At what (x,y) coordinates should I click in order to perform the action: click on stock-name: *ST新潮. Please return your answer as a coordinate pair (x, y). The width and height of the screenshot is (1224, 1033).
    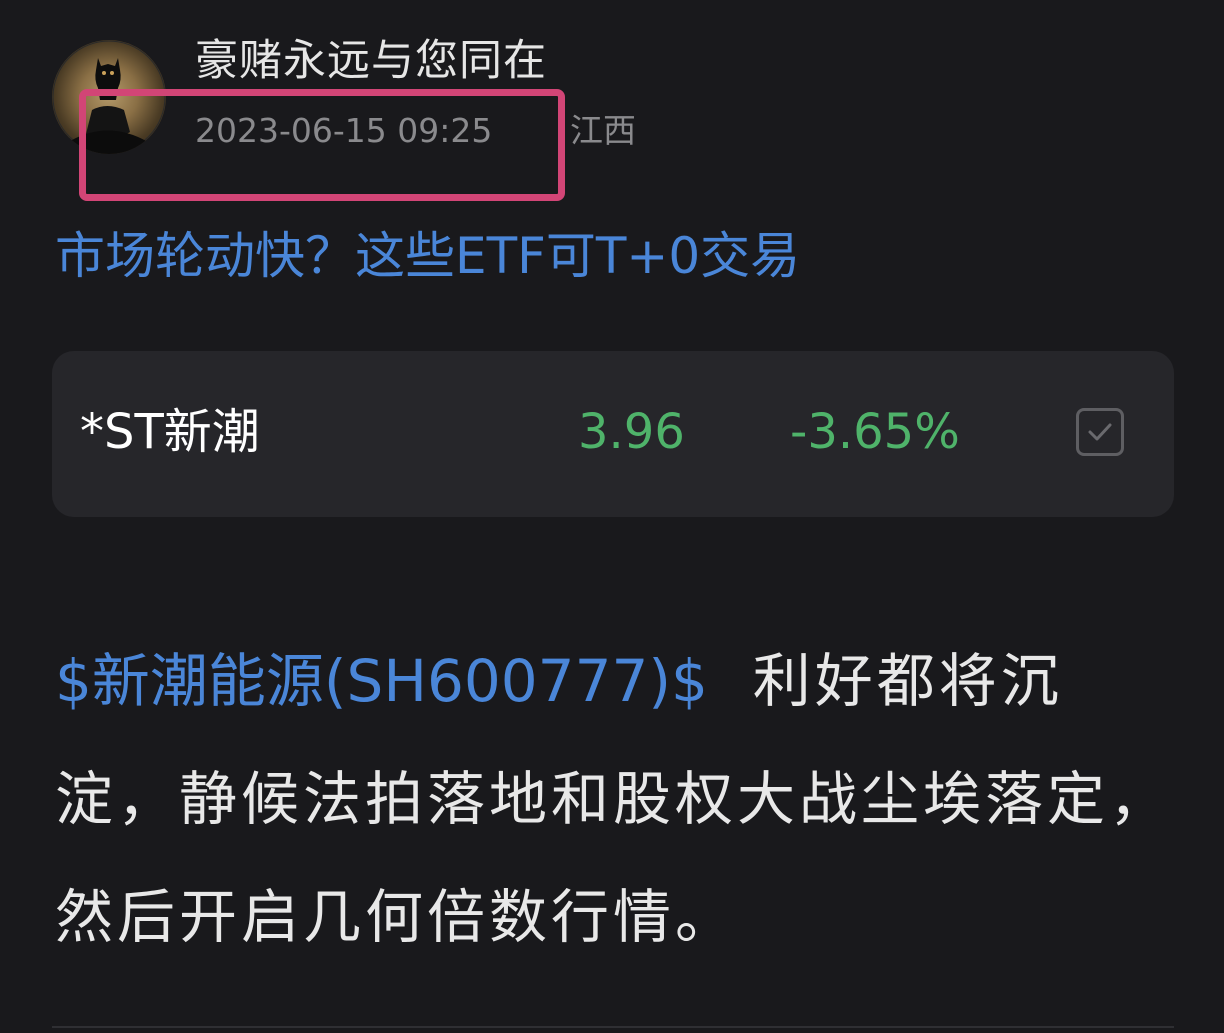
    Looking at the image, I should click on (170, 432).